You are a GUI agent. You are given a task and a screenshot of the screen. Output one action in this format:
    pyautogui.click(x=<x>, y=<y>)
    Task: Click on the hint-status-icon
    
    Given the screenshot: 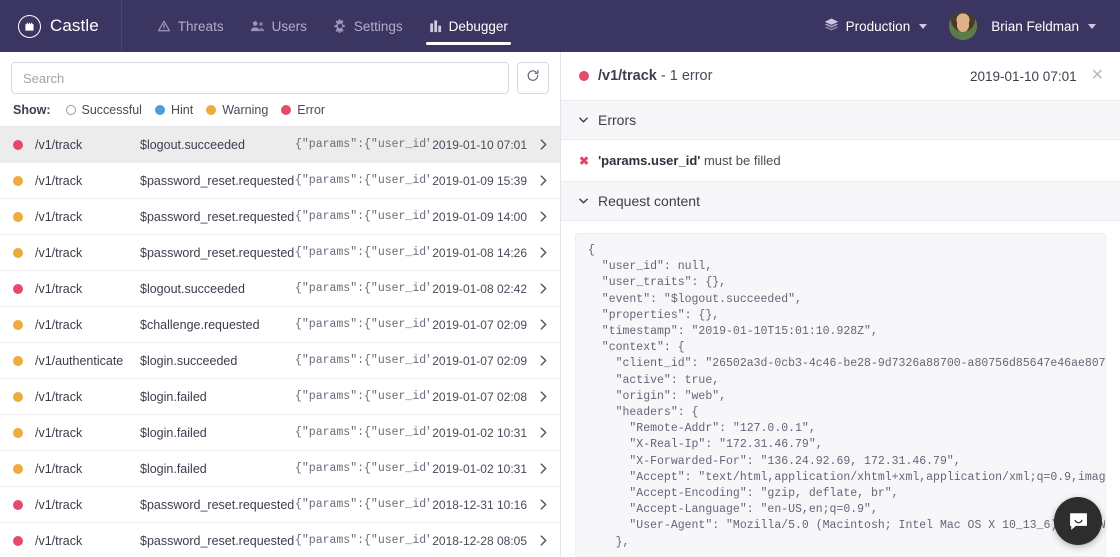 What is the action you would take?
    pyautogui.click(x=159, y=110)
    